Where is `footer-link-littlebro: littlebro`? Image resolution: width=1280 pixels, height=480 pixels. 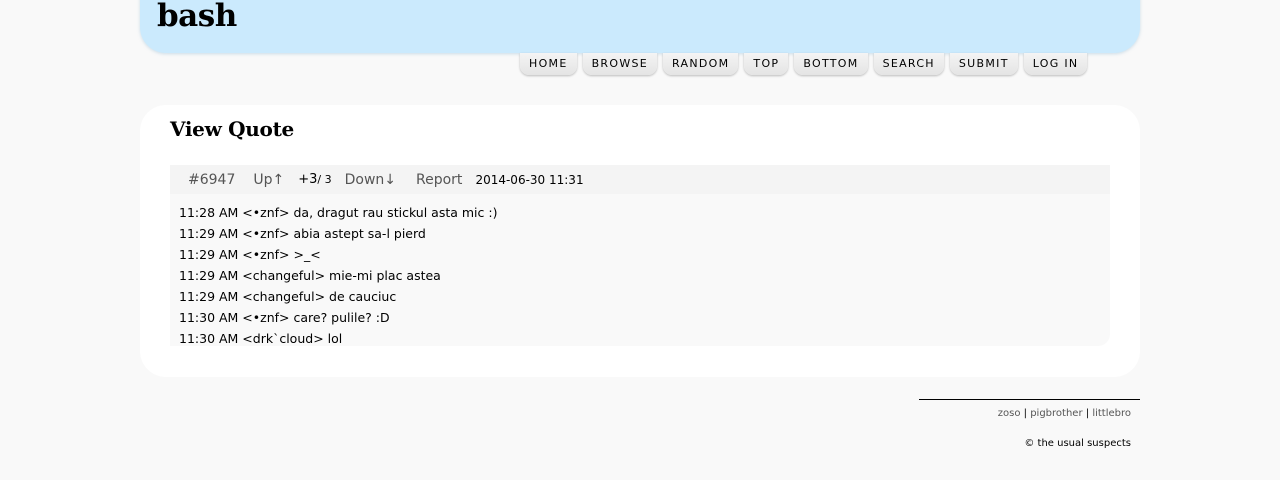 footer-link-littlebro: littlebro is located at coordinates (1111, 413).